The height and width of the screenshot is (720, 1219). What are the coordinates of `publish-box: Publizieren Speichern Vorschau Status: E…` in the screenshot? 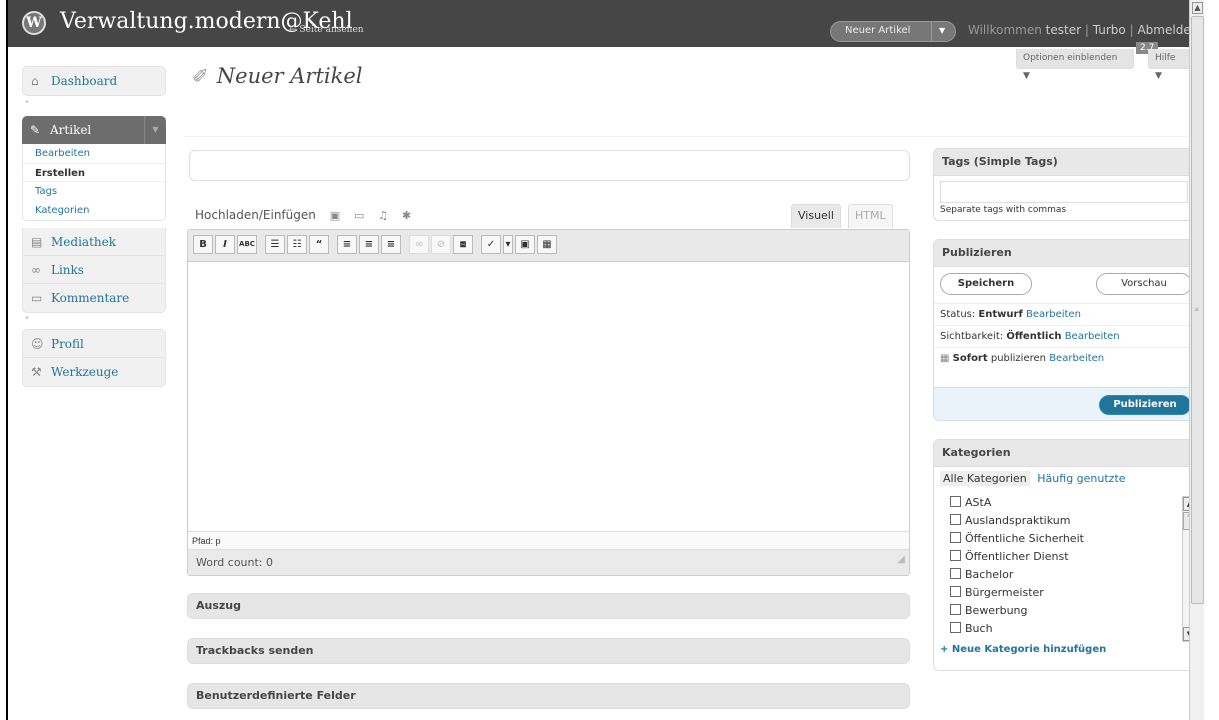 It's located at (1066, 330).